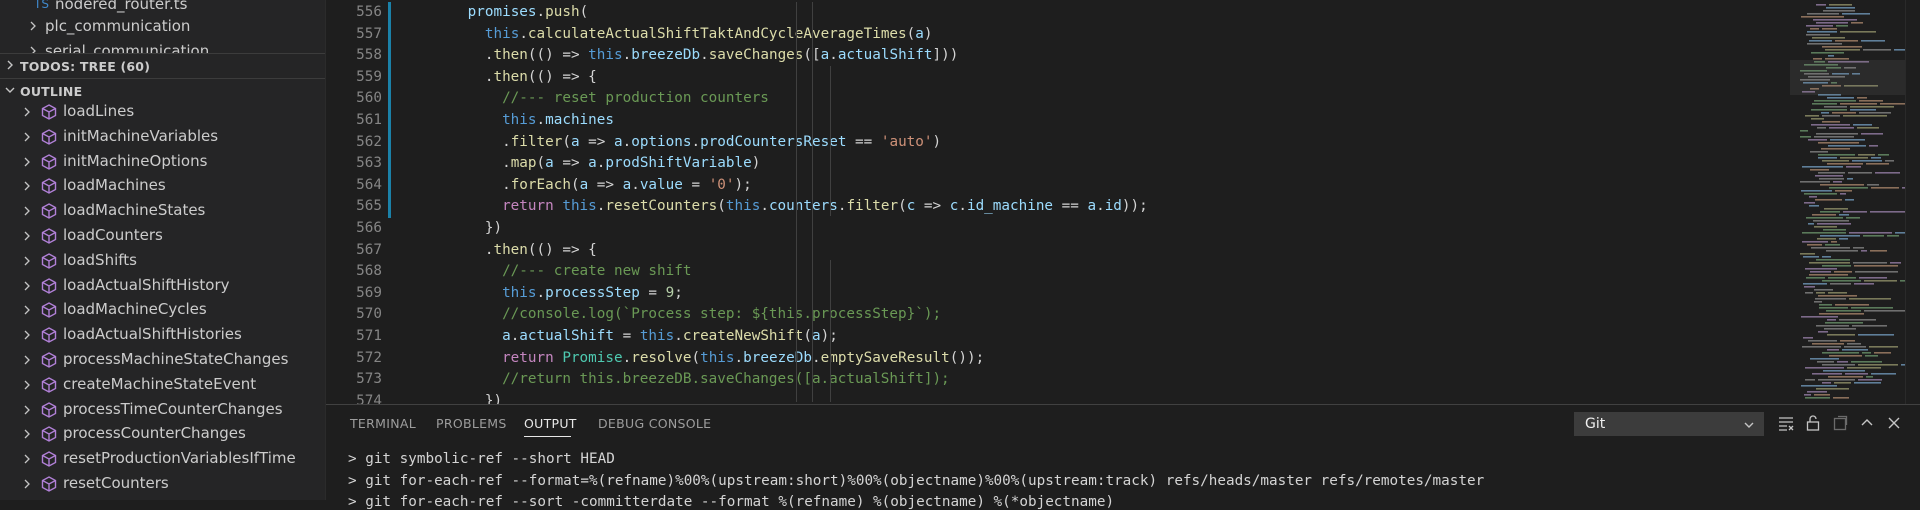  I want to click on editor-scrollbar, so click(1912, 202).